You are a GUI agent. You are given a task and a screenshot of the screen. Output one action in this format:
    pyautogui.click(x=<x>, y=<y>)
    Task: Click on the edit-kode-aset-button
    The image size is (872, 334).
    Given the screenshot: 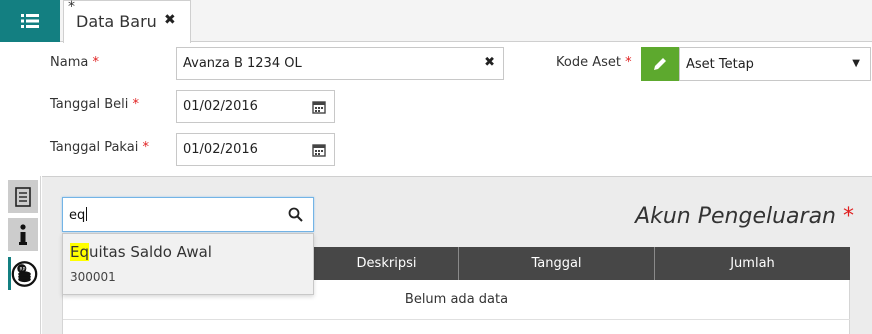 What is the action you would take?
    pyautogui.click(x=660, y=64)
    